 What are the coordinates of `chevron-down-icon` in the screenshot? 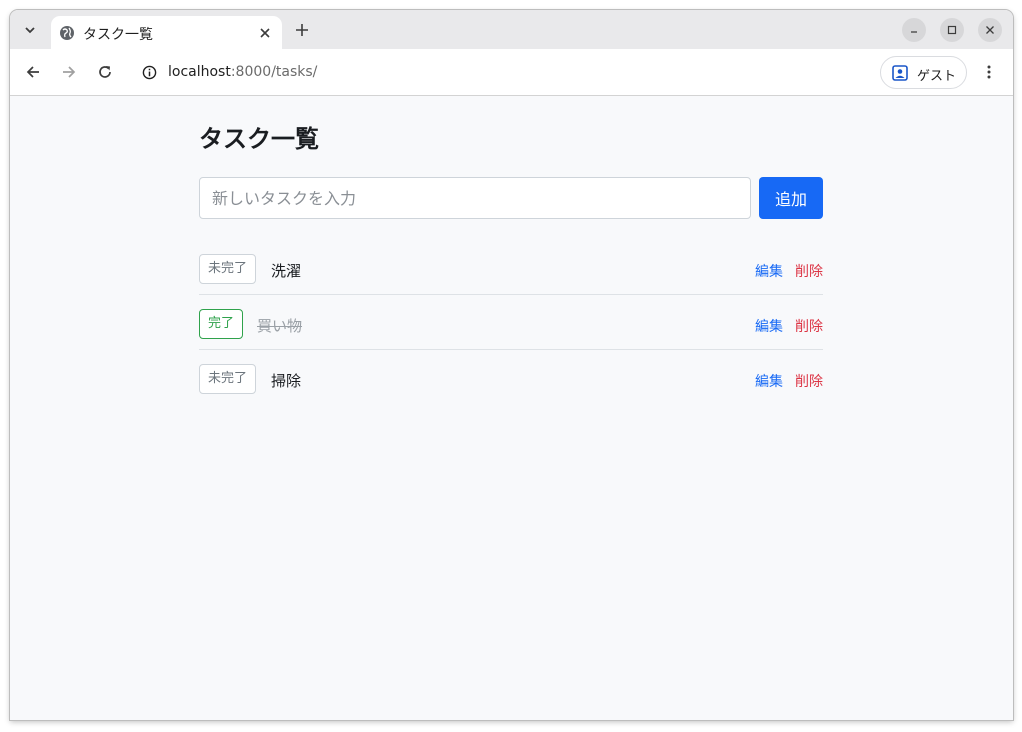 It's located at (30, 30).